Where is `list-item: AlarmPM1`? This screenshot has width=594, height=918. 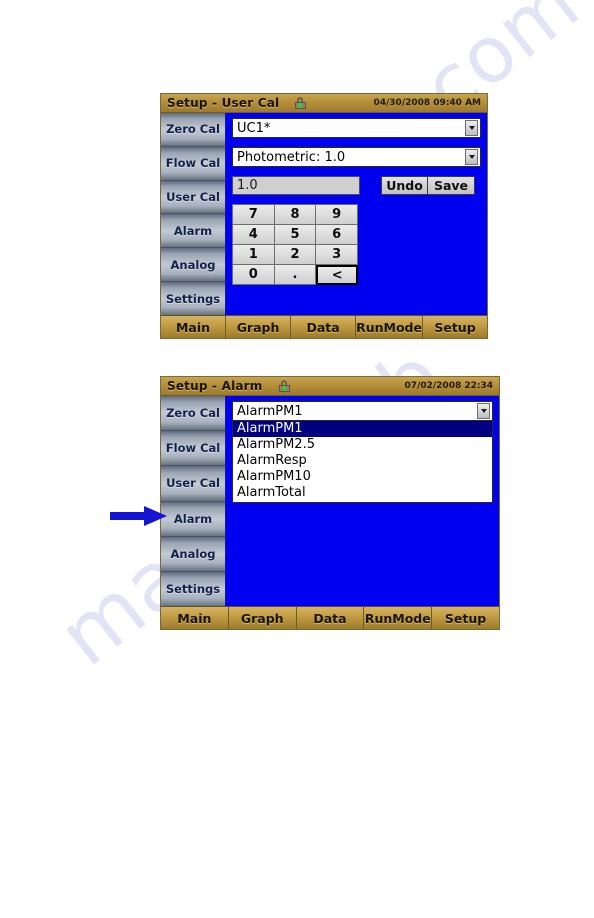
list-item: AlarmPM1 is located at coordinates (362, 429).